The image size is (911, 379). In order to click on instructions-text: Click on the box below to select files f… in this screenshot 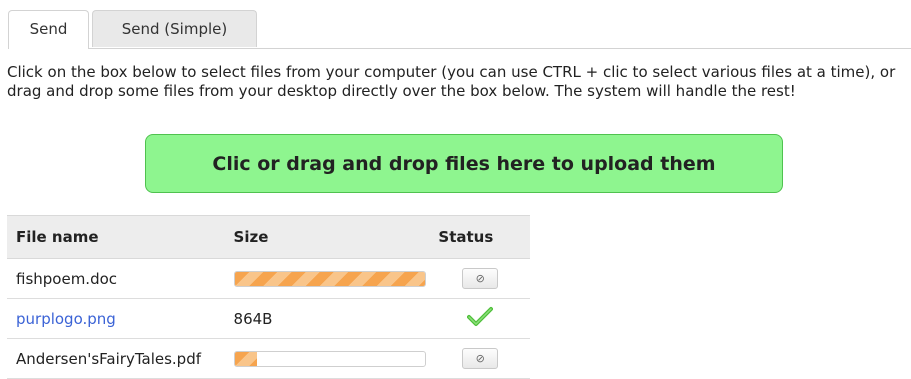, I will do `click(451, 81)`.